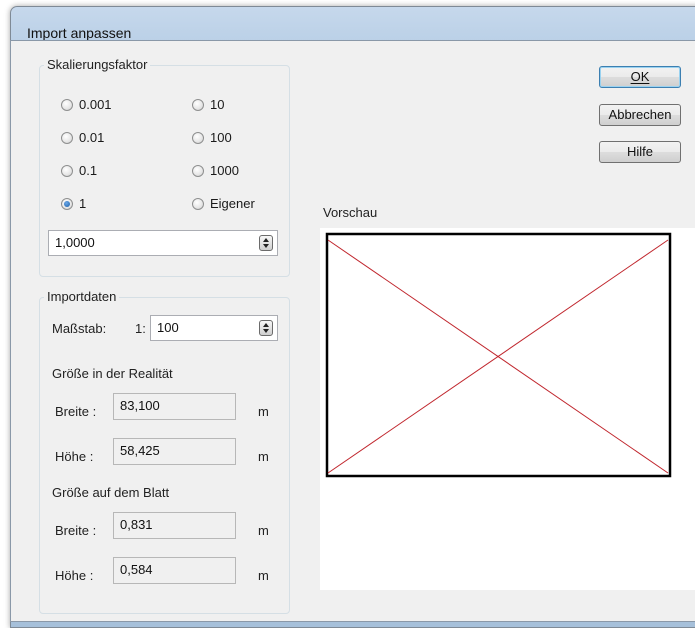 The image size is (695, 628). What do you see at coordinates (266, 243) in the screenshot?
I see `scale-factor-spinner-icon` at bounding box center [266, 243].